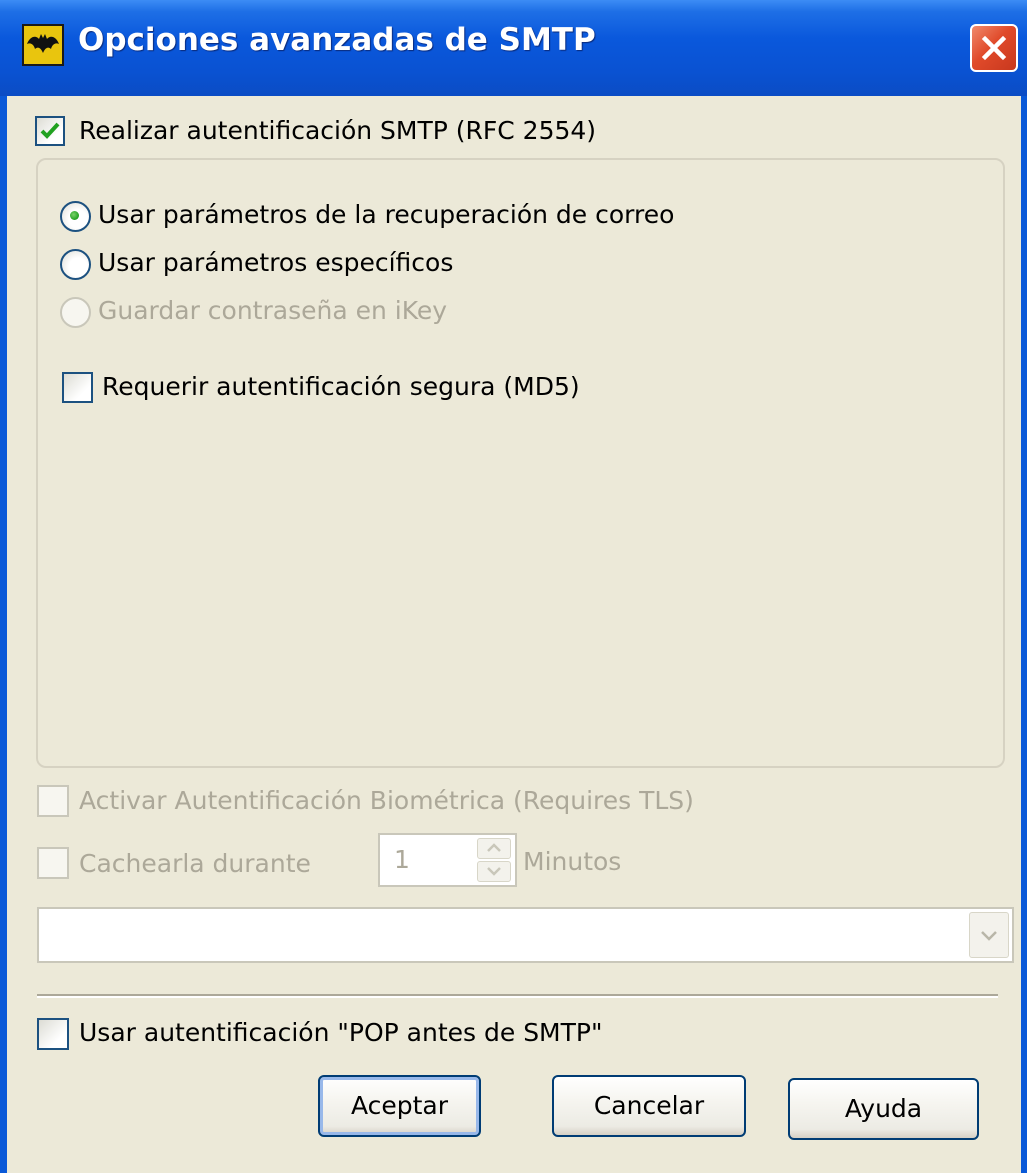 This screenshot has height=1173, width=1027. What do you see at coordinates (338, 130) in the screenshot?
I see `smtp-auth-label: Realizar autentificación SMTP (RFC 2554)` at bounding box center [338, 130].